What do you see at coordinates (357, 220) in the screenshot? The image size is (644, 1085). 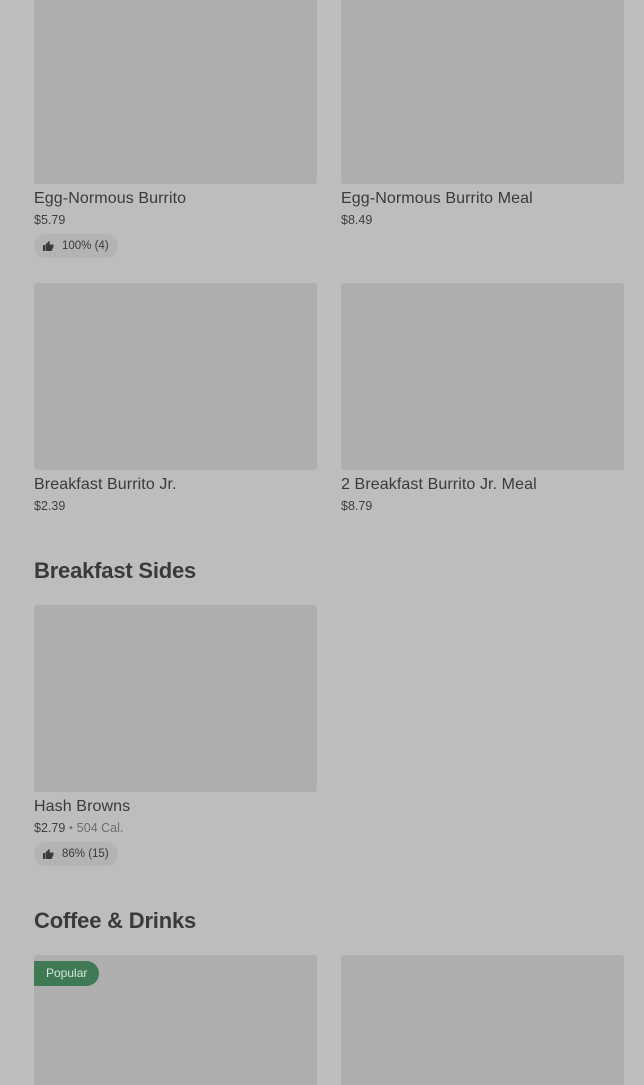 I see `item-price: $8.49` at bounding box center [357, 220].